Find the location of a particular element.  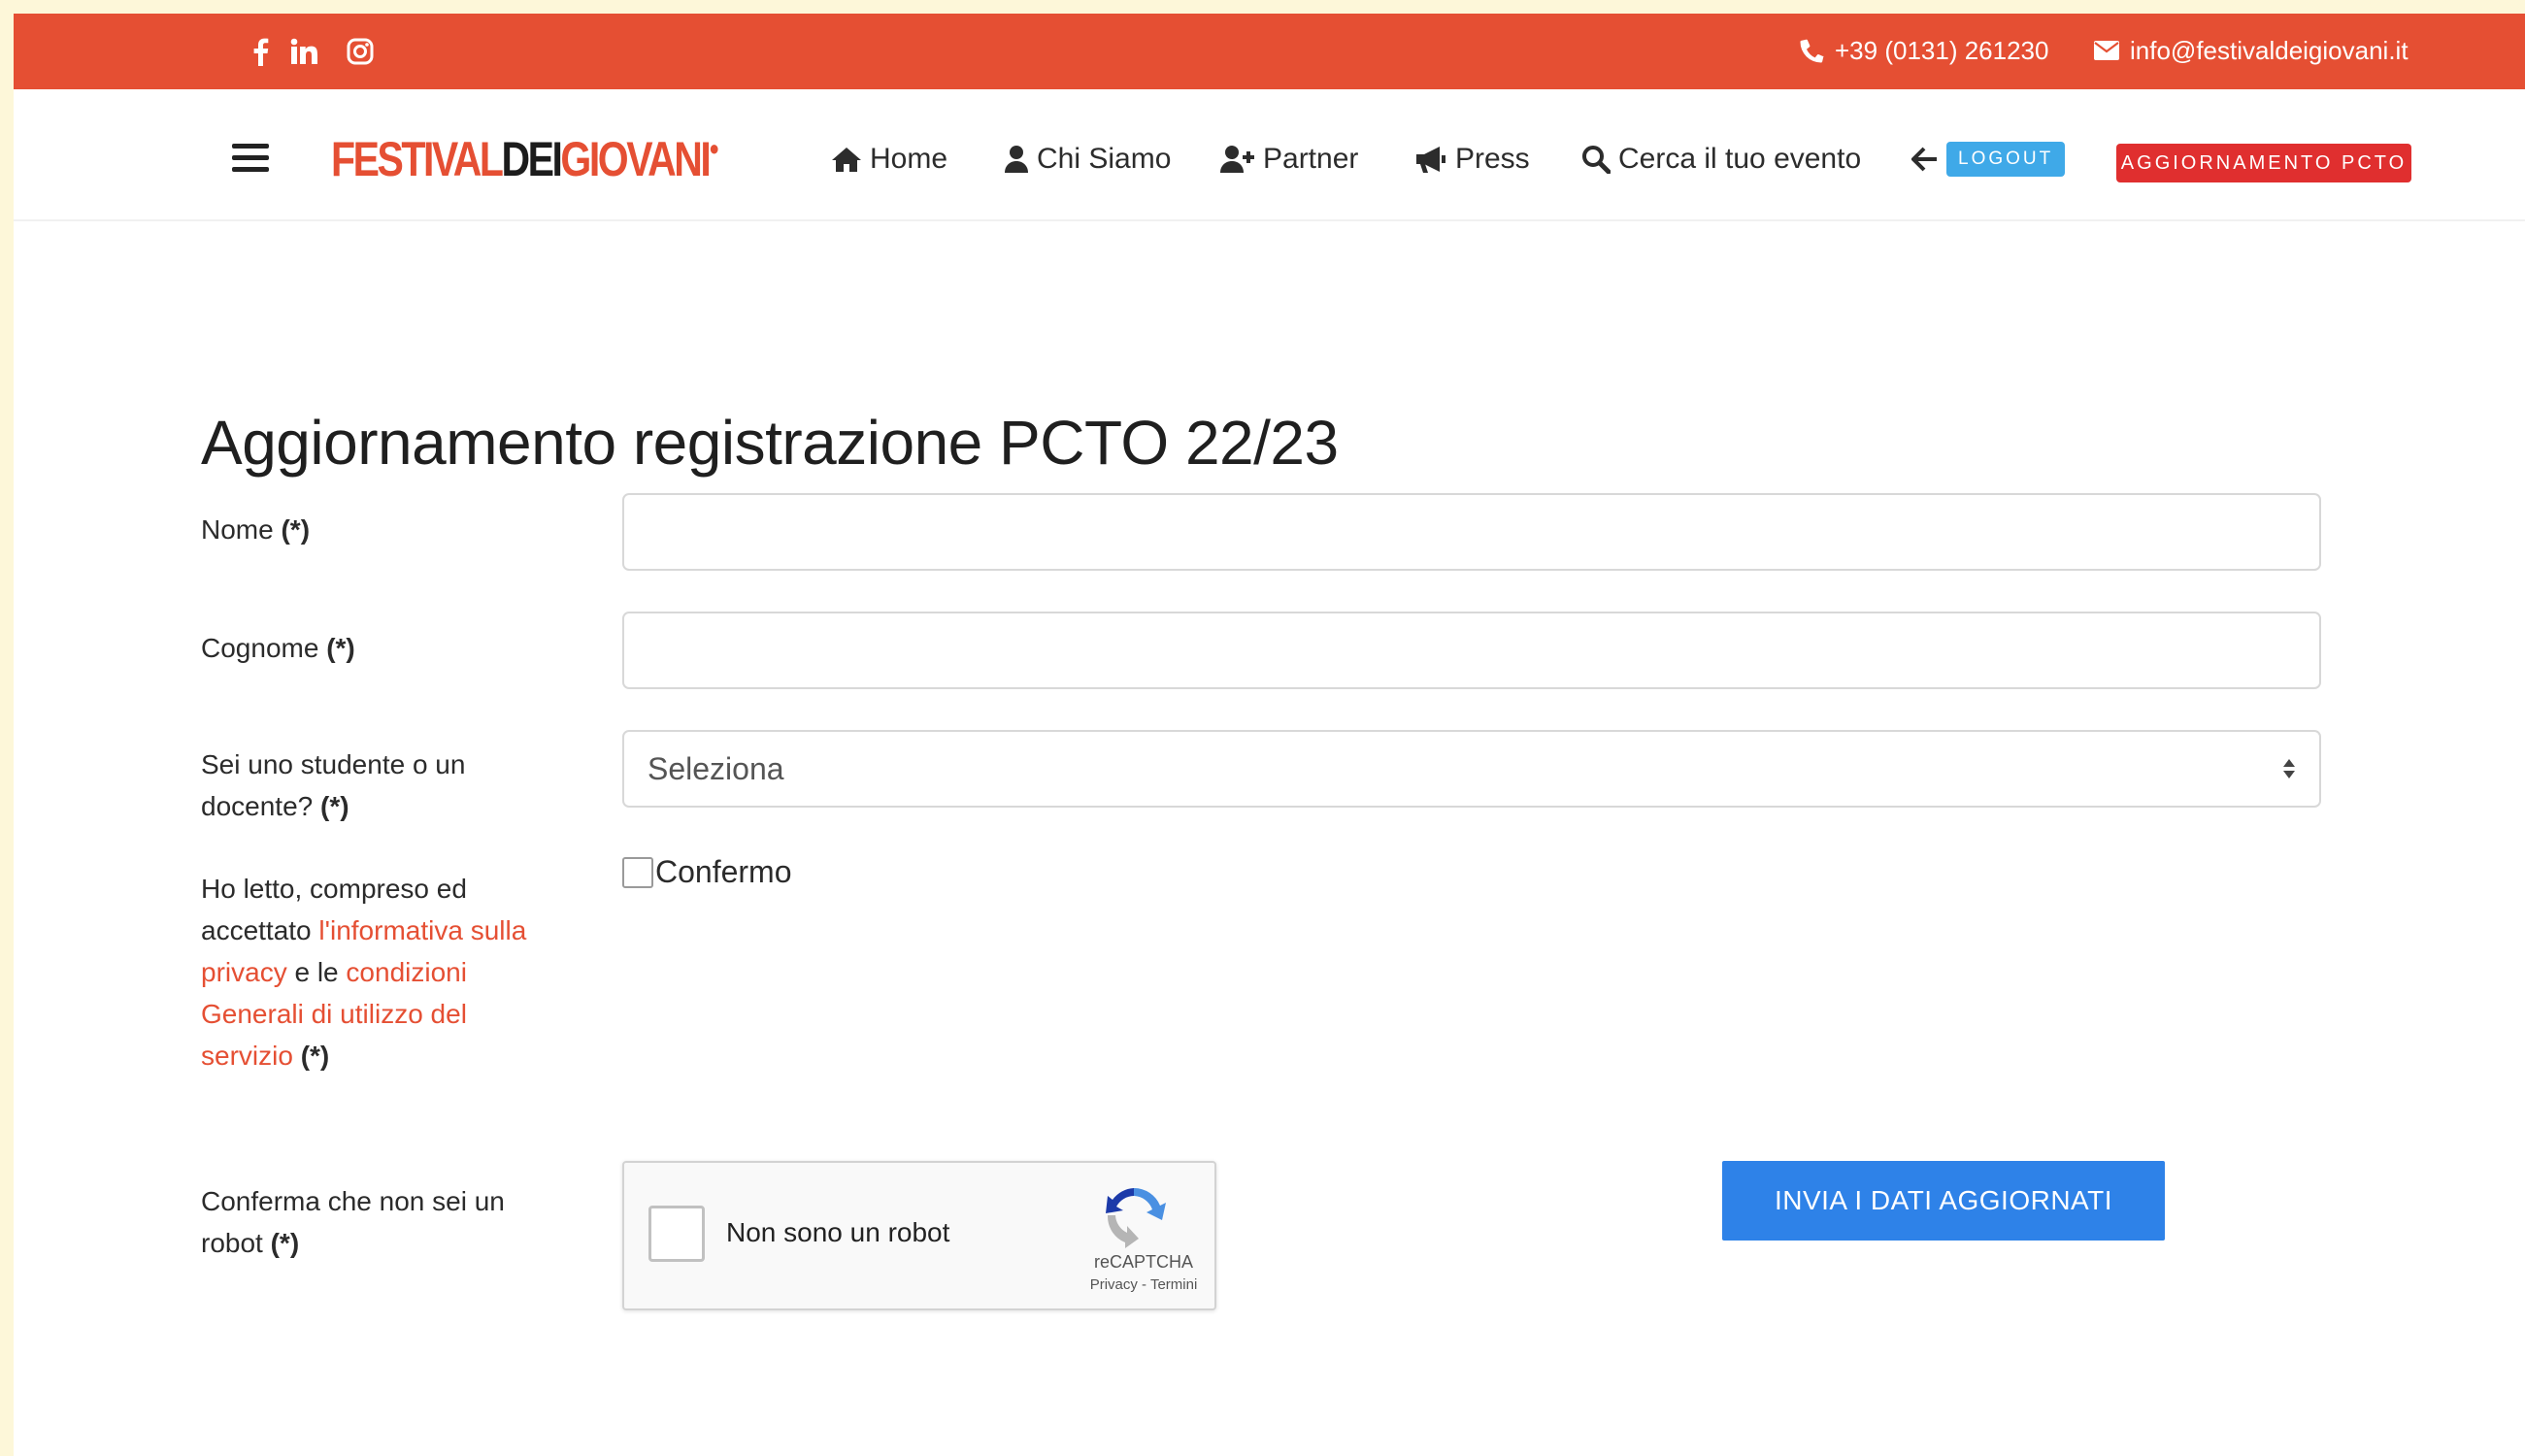

submit-button: INVIA I DATI AGGIORNATI is located at coordinates (1943, 1201).